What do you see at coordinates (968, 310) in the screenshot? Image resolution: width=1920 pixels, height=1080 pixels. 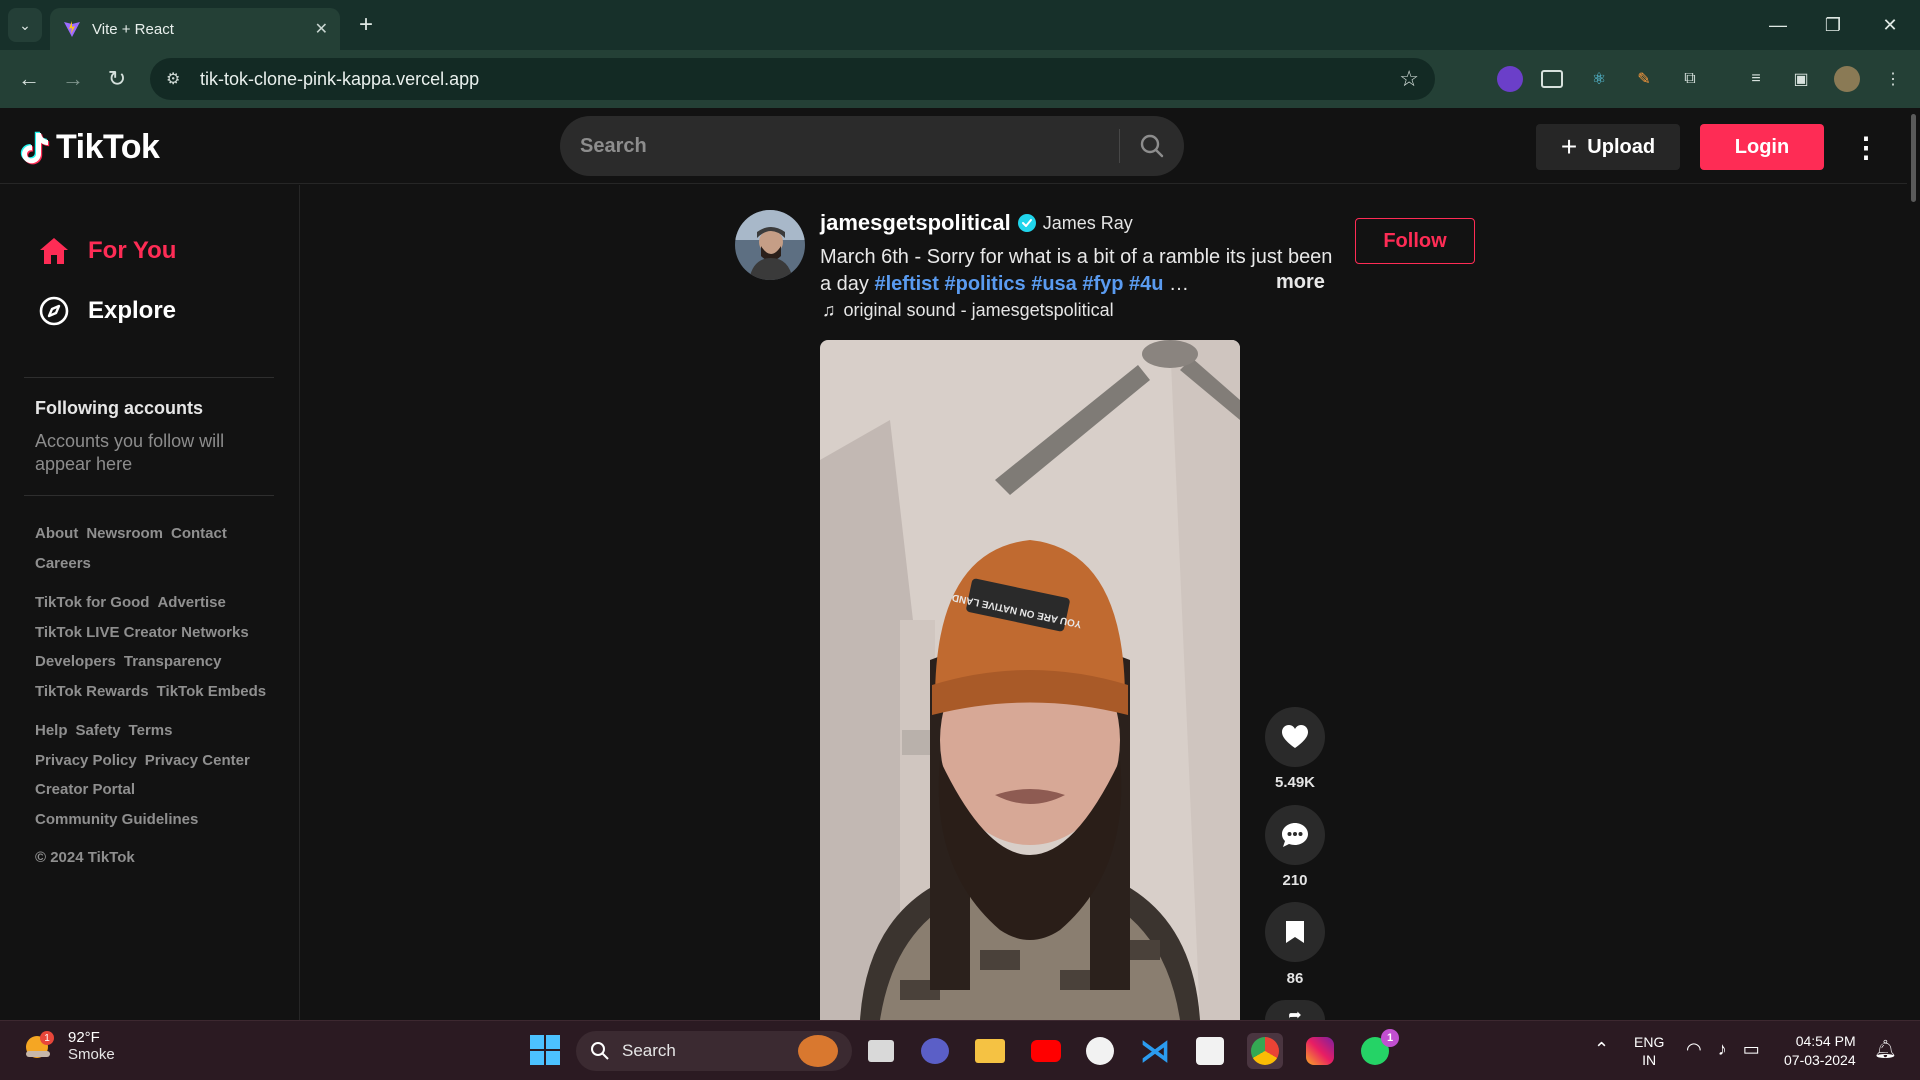 I see `post-sound: ♫ original sound - jamesgetspolitical` at bounding box center [968, 310].